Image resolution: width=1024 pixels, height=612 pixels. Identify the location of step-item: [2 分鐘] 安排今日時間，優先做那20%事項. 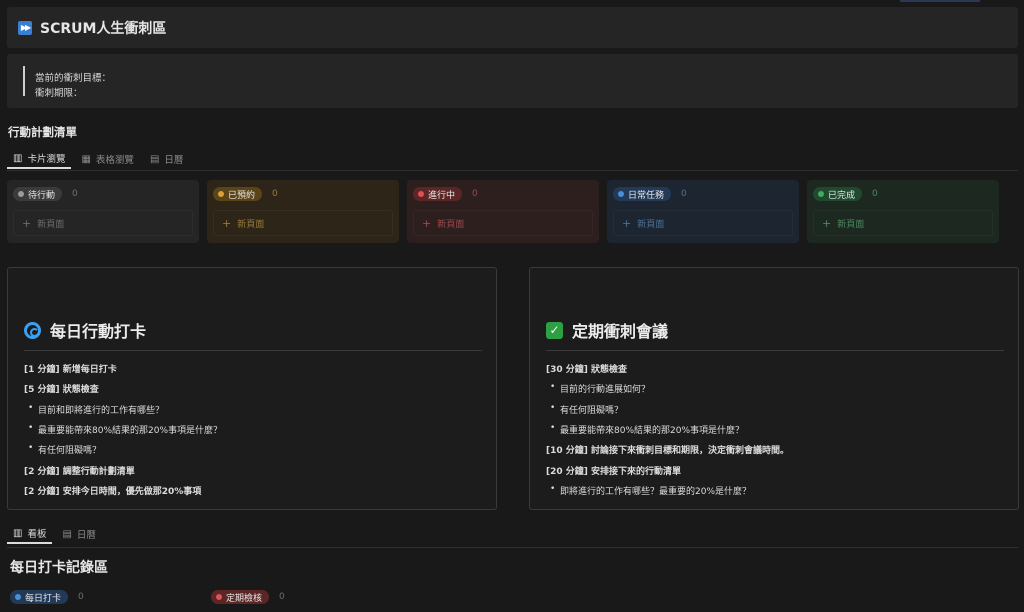
(113, 491).